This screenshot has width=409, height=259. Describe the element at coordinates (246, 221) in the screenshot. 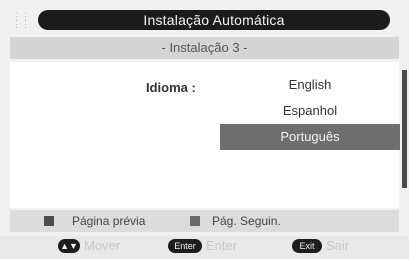

I see `next-page-button: Pág. Seguin.` at that location.